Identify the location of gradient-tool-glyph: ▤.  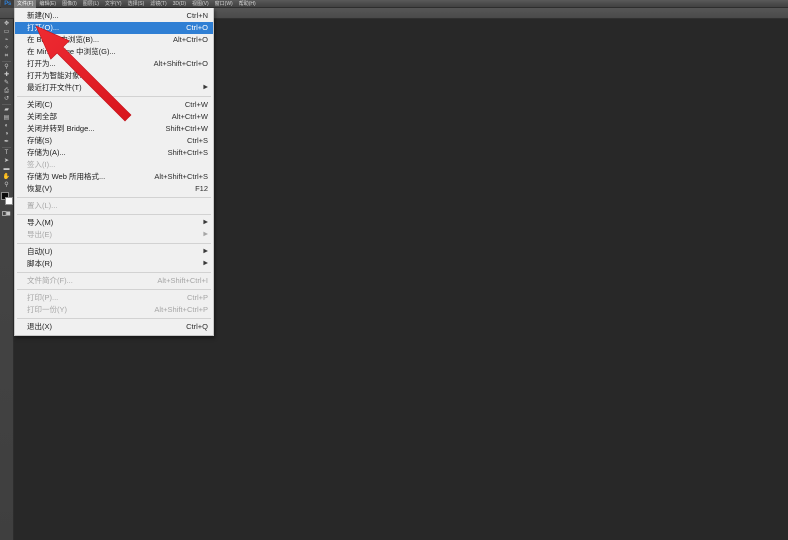
(6, 118).